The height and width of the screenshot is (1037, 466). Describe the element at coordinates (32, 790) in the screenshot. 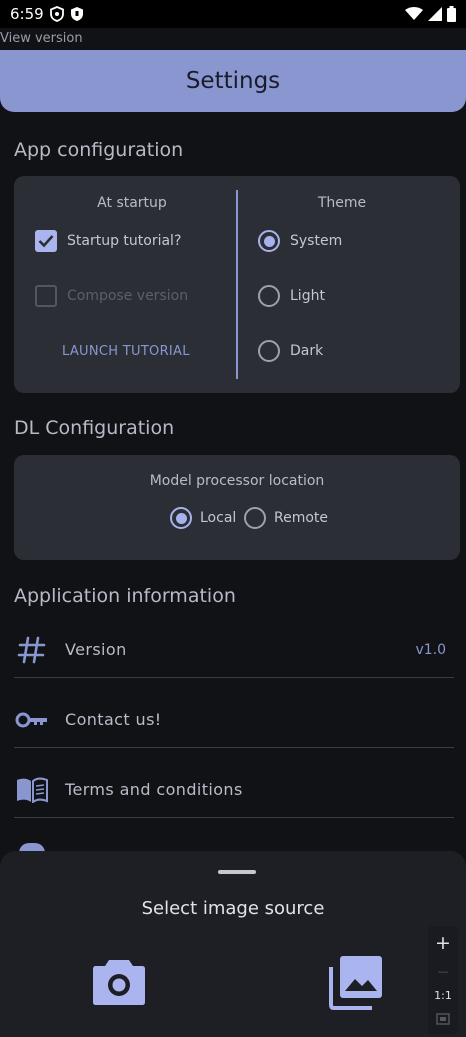

I see `book-icon` at that location.